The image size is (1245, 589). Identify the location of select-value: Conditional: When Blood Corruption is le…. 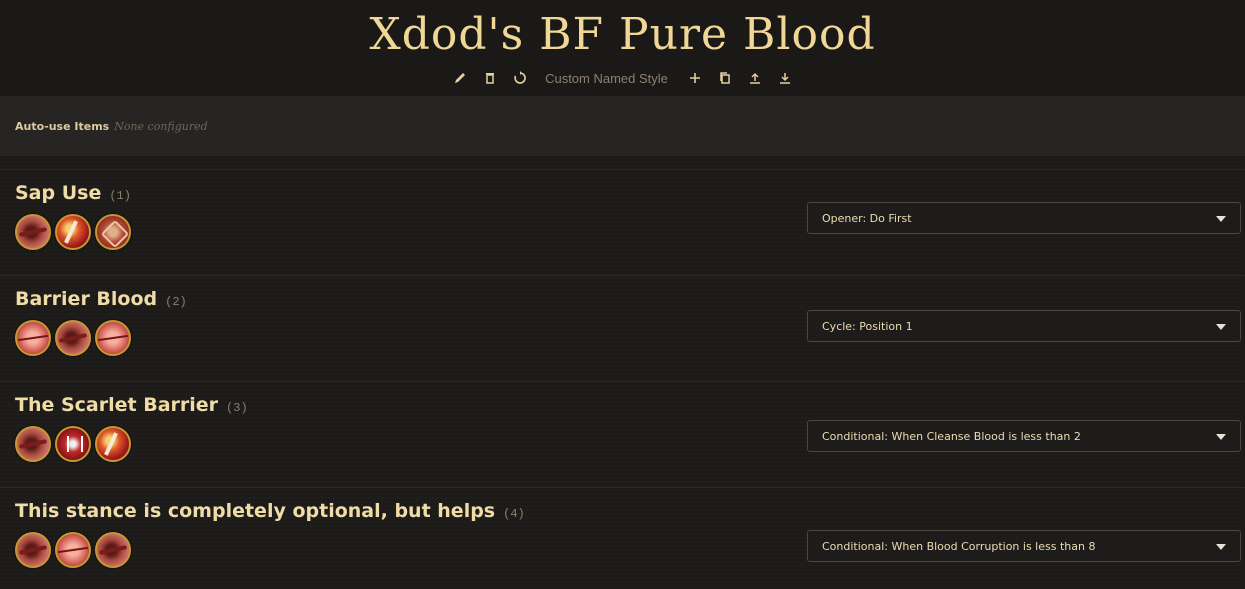
(959, 546).